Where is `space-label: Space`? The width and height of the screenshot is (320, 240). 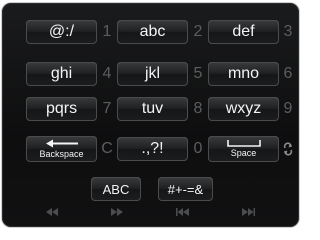
space-label: Space is located at coordinates (243, 153).